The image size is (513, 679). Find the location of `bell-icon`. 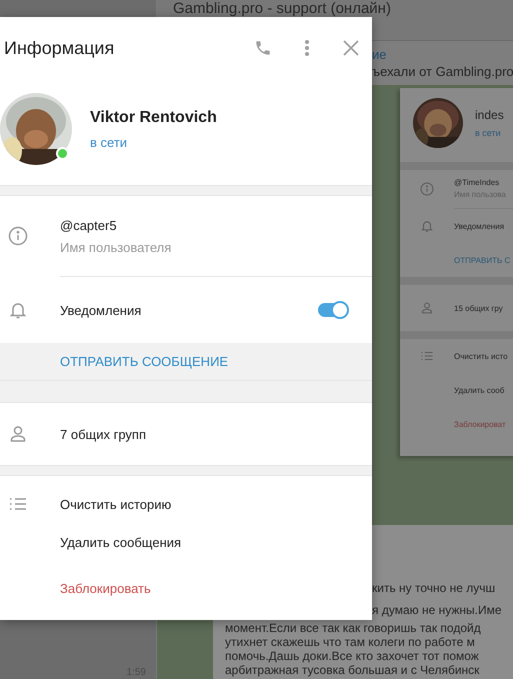

bell-icon is located at coordinates (427, 226).